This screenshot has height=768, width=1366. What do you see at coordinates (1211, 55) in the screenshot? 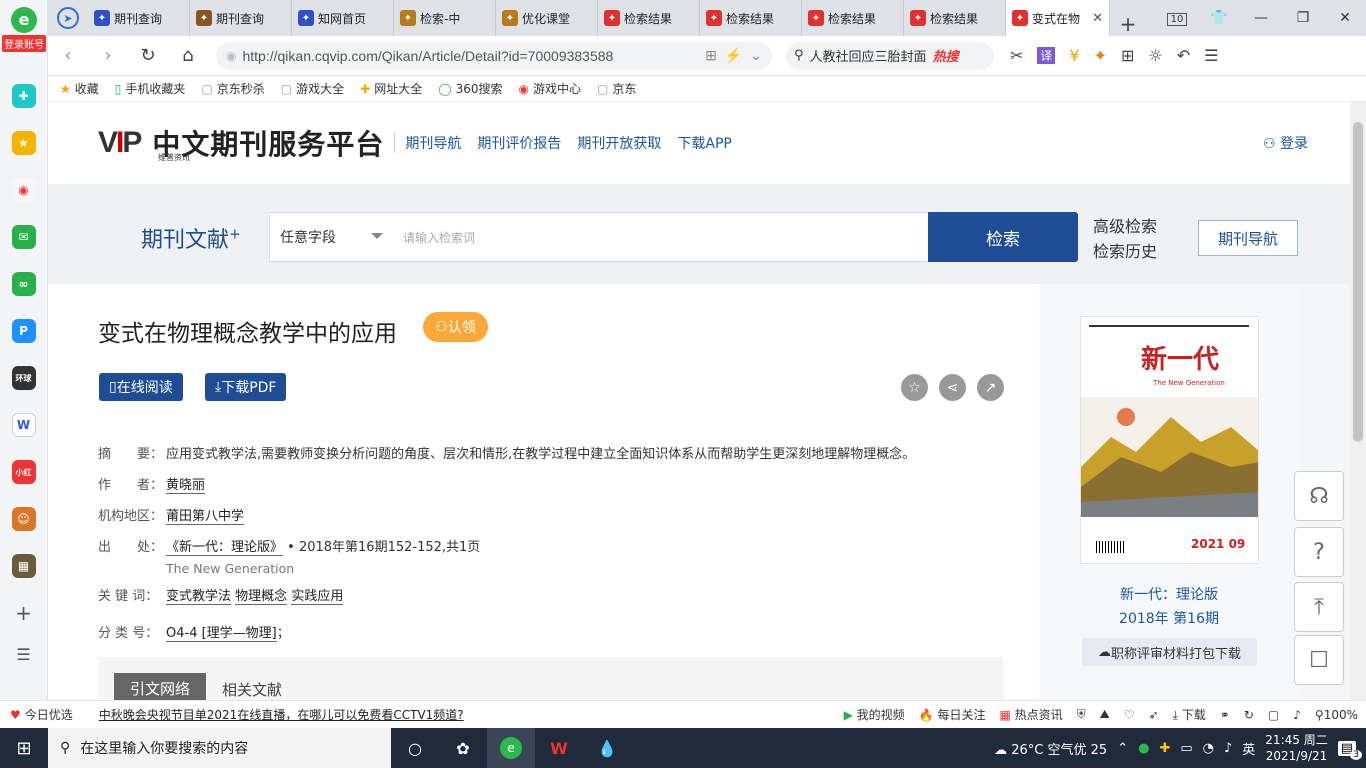
I see `menu-icon: ☰` at bounding box center [1211, 55].